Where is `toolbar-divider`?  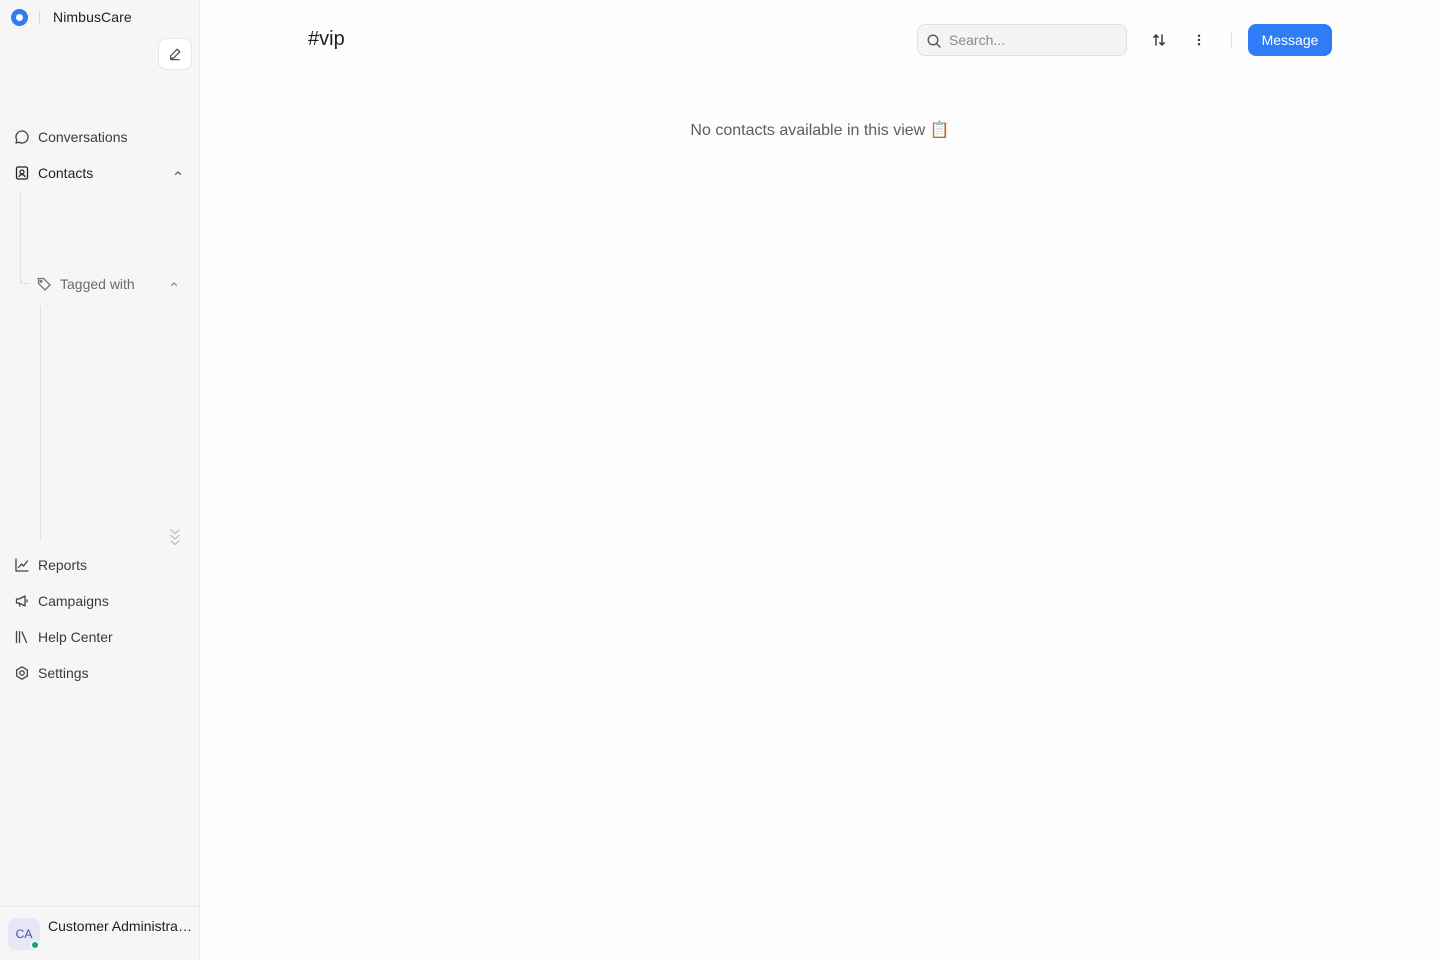
toolbar-divider is located at coordinates (1231, 40).